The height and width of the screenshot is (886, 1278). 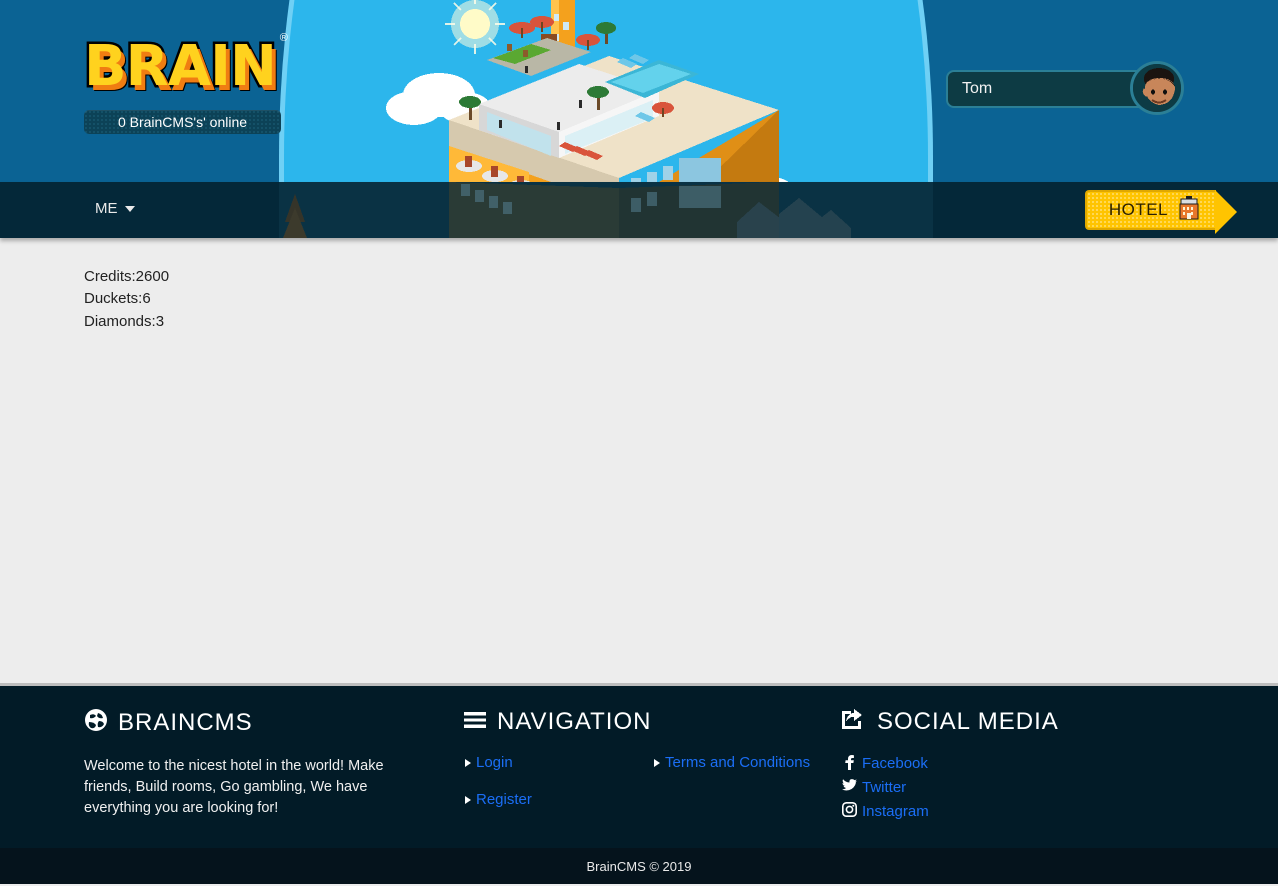 I want to click on copyright-bar: BrainCMS © 2019, so click(x=639, y=866).